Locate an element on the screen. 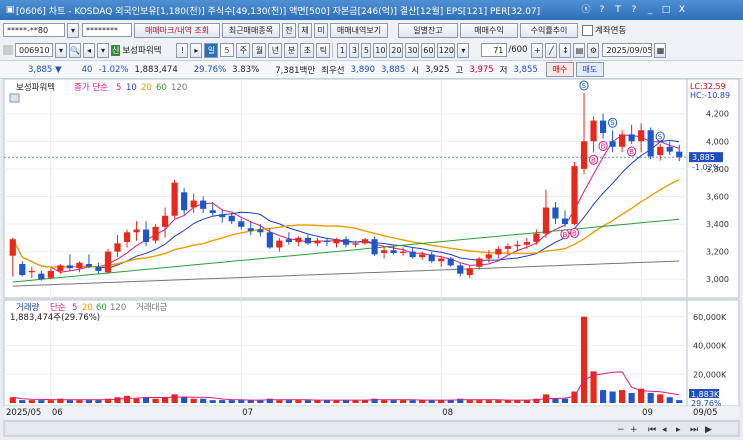  close-button: X is located at coordinates (682, 10).